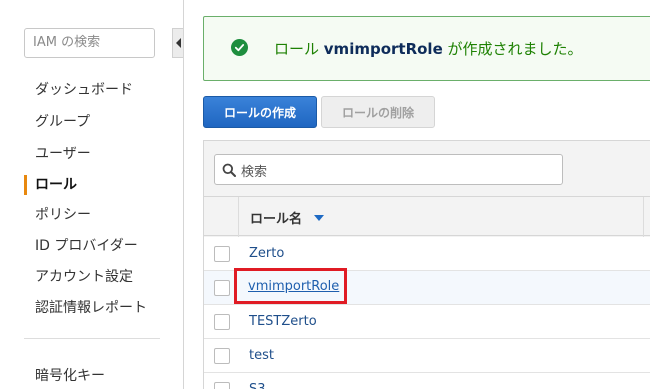 Image resolution: width=650 pixels, height=389 pixels. What do you see at coordinates (92, 338) in the screenshot?
I see `sidebar-divider` at bounding box center [92, 338].